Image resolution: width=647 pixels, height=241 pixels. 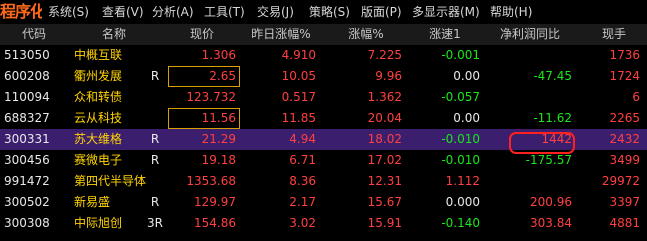 I want to click on cell-flag: 3R, so click(x=155, y=223).